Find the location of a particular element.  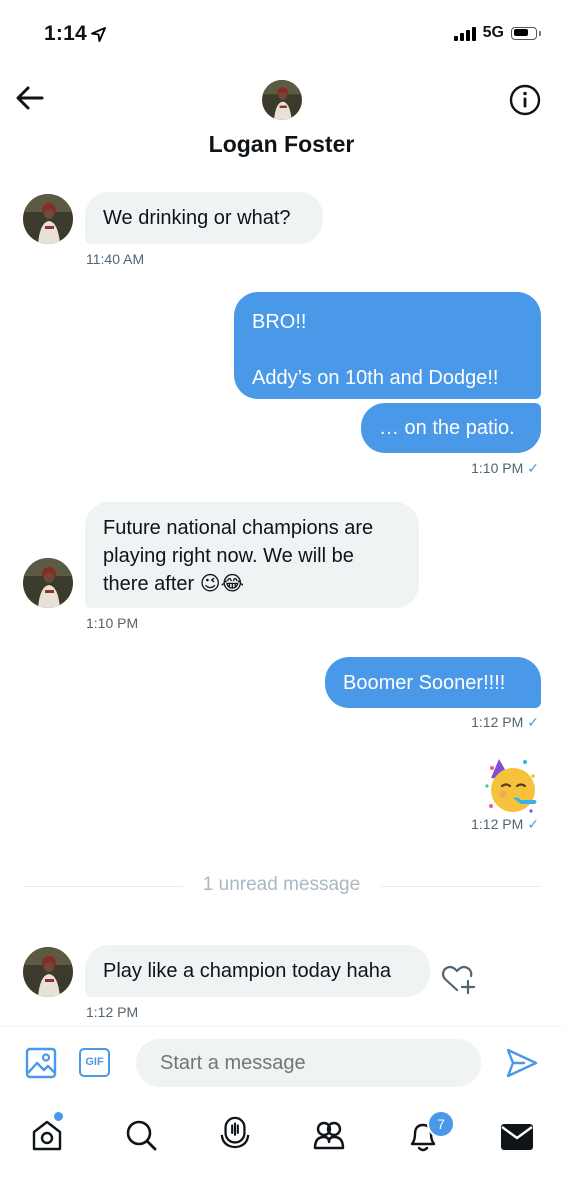

message-bubble-incoming: Play like a champion today haha is located at coordinates (257, 971).